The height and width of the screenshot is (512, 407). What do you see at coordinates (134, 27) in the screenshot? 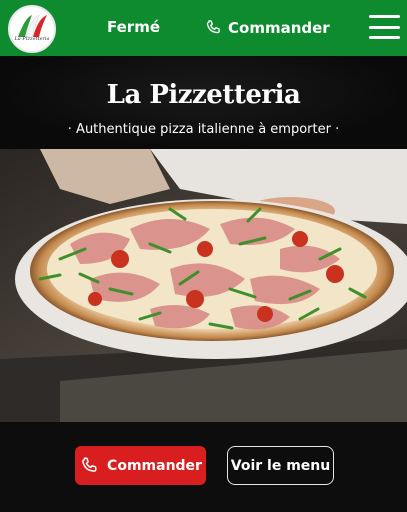
I see `opening-status: Fermé` at bounding box center [134, 27].